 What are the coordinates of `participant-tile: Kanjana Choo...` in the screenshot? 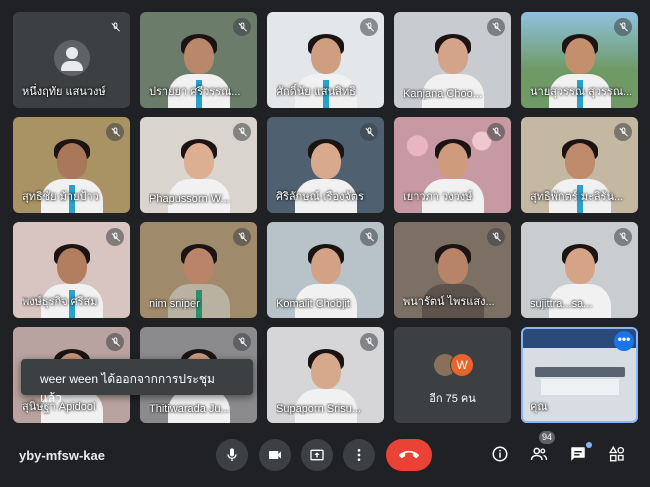 It's located at (452, 60).